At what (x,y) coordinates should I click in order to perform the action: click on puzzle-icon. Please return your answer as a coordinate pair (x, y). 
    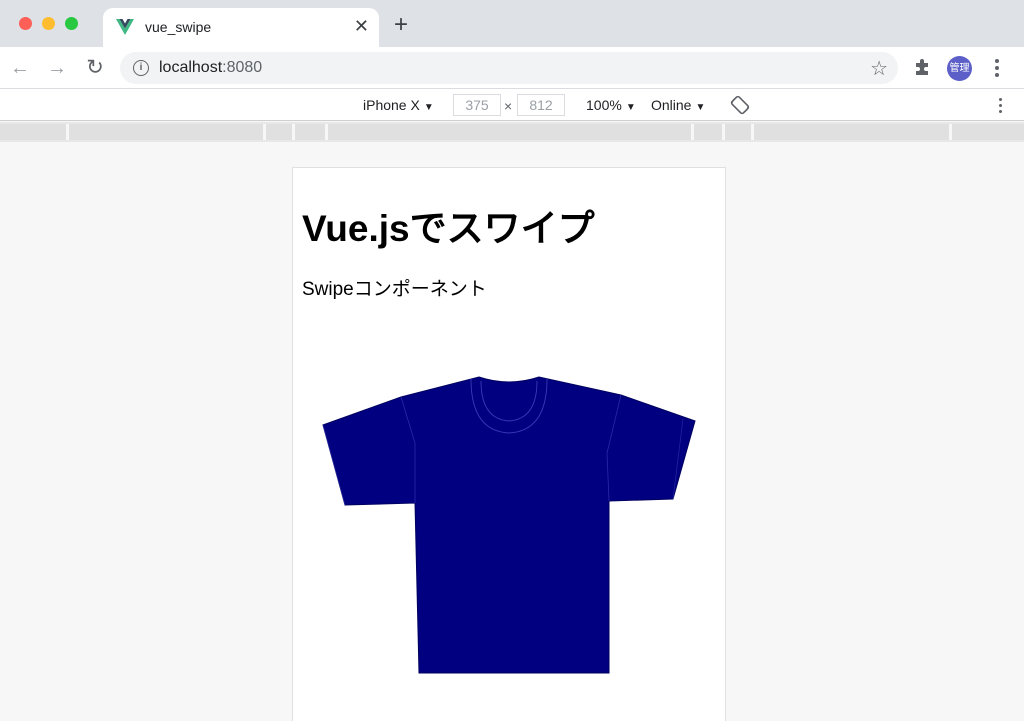
    Looking at the image, I should click on (923, 67).